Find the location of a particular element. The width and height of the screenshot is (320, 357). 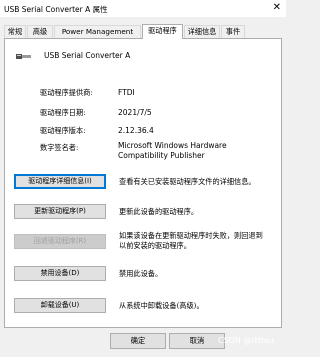

driver-details-button: 驱动程序详细信息(I) is located at coordinates (60, 181).